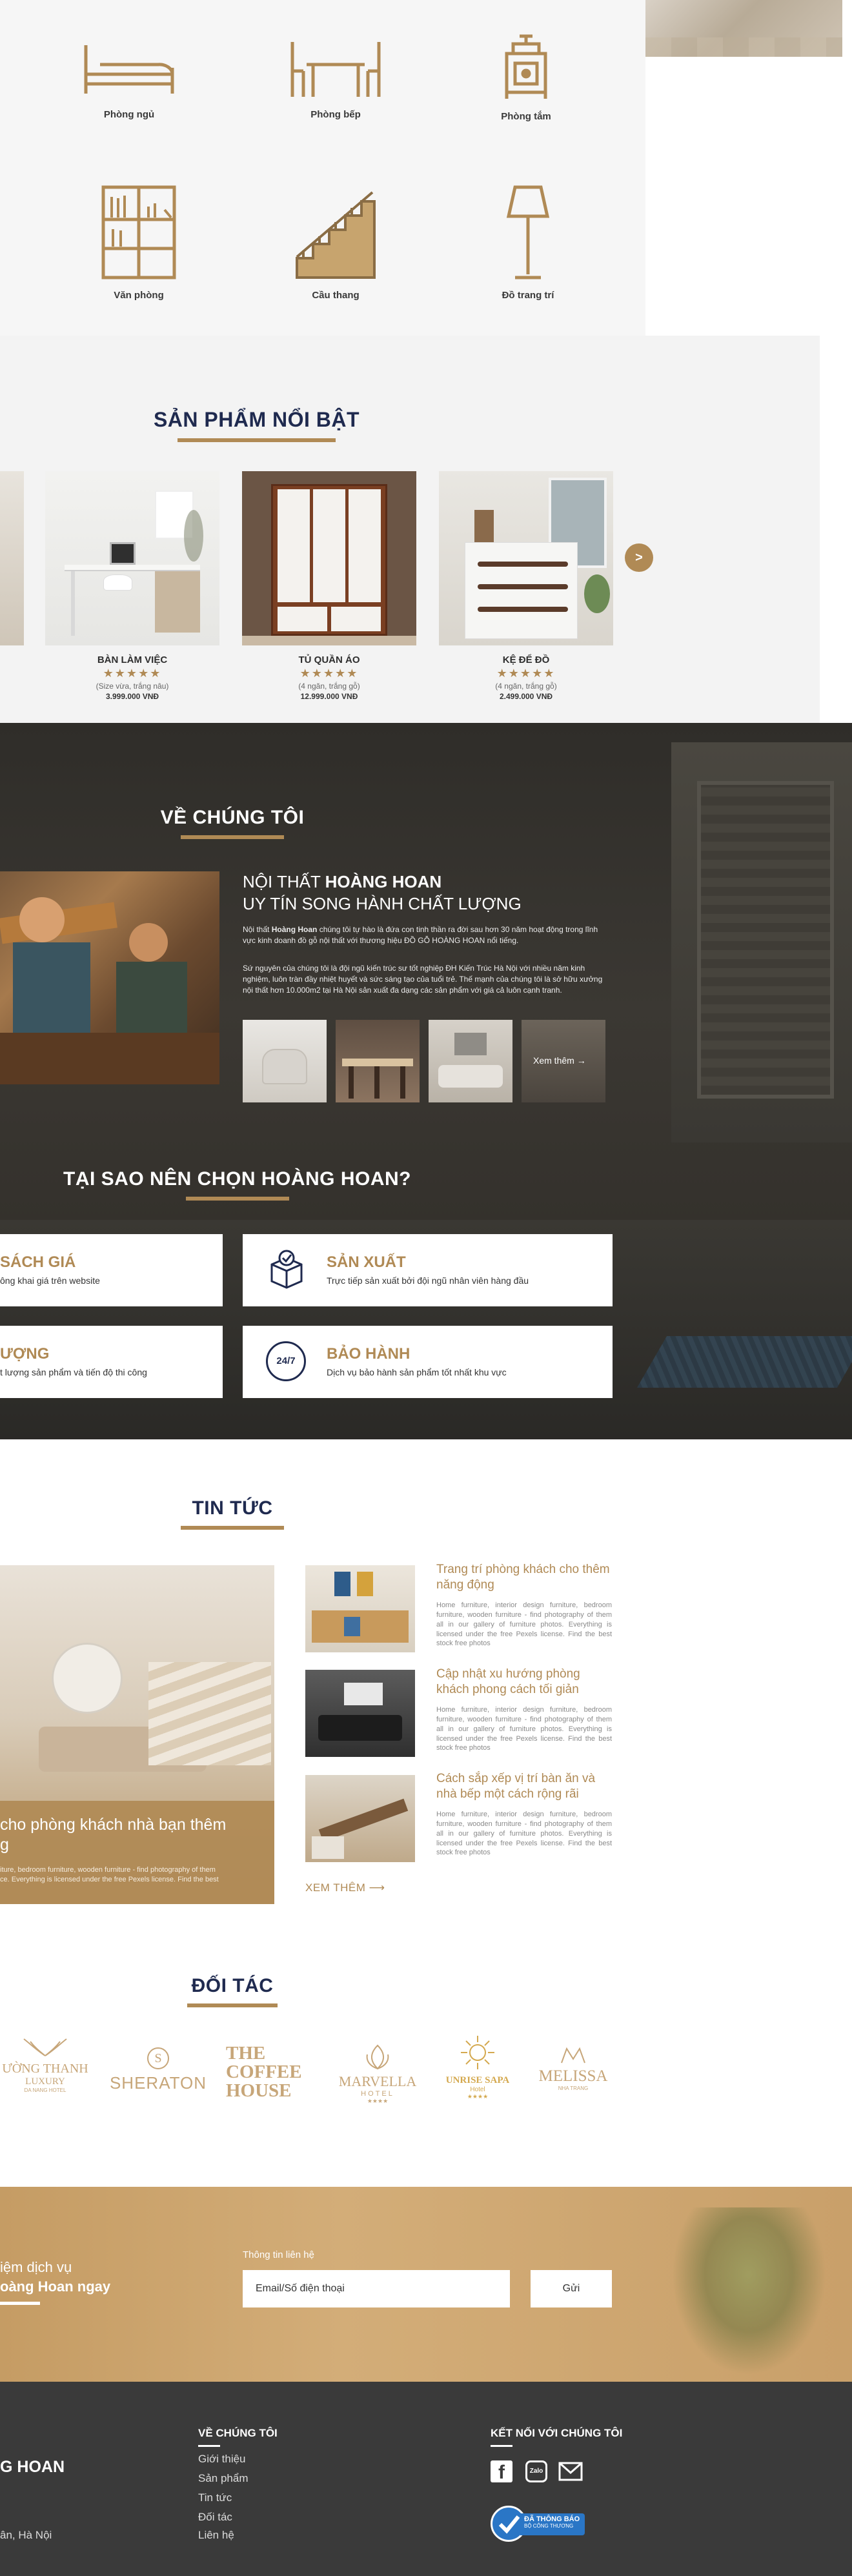 This screenshot has height=2576, width=852. What do you see at coordinates (232, 1985) in the screenshot?
I see `partners-title: ĐỐI TÁC` at bounding box center [232, 1985].